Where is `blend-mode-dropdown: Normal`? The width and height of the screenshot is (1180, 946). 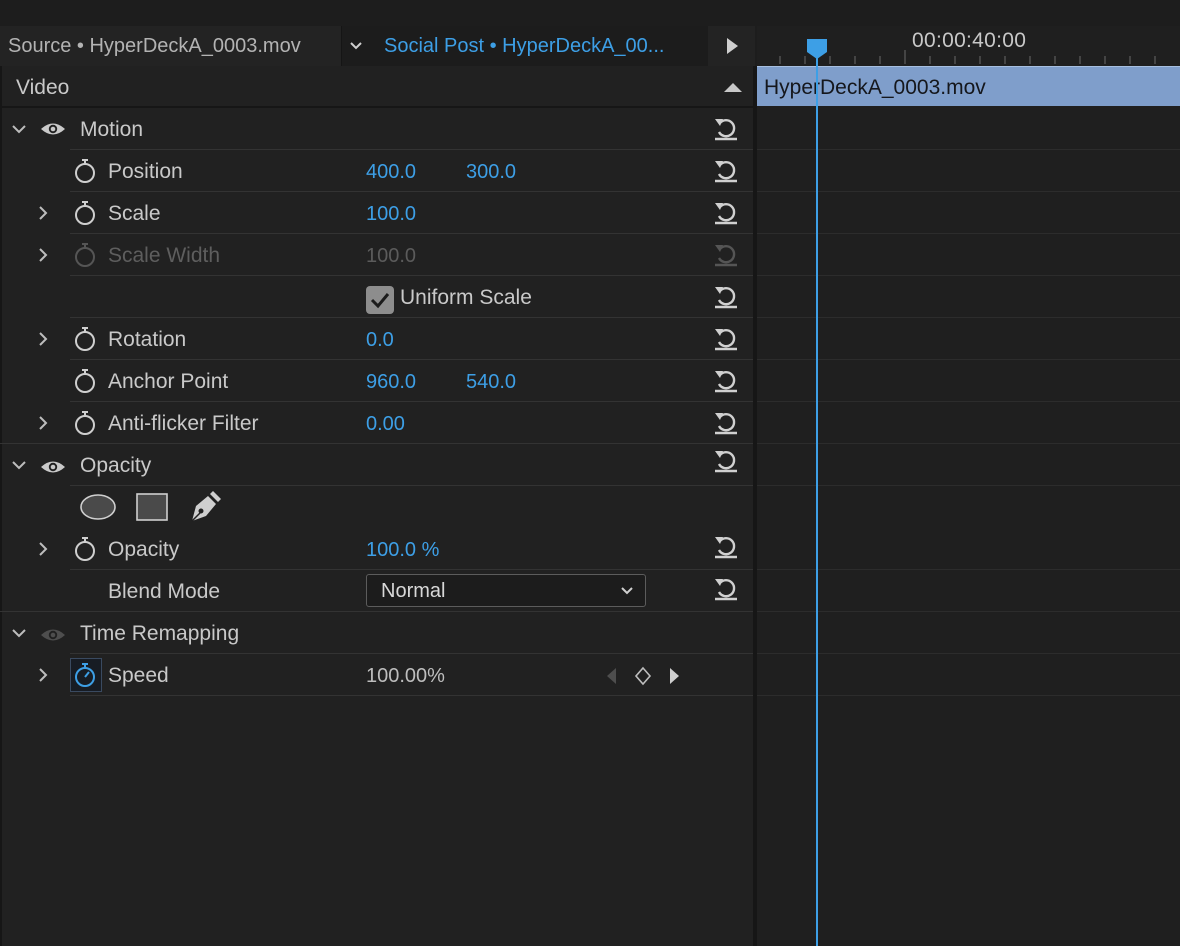
blend-mode-dropdown: Normal is located at coordinates (506, 590).